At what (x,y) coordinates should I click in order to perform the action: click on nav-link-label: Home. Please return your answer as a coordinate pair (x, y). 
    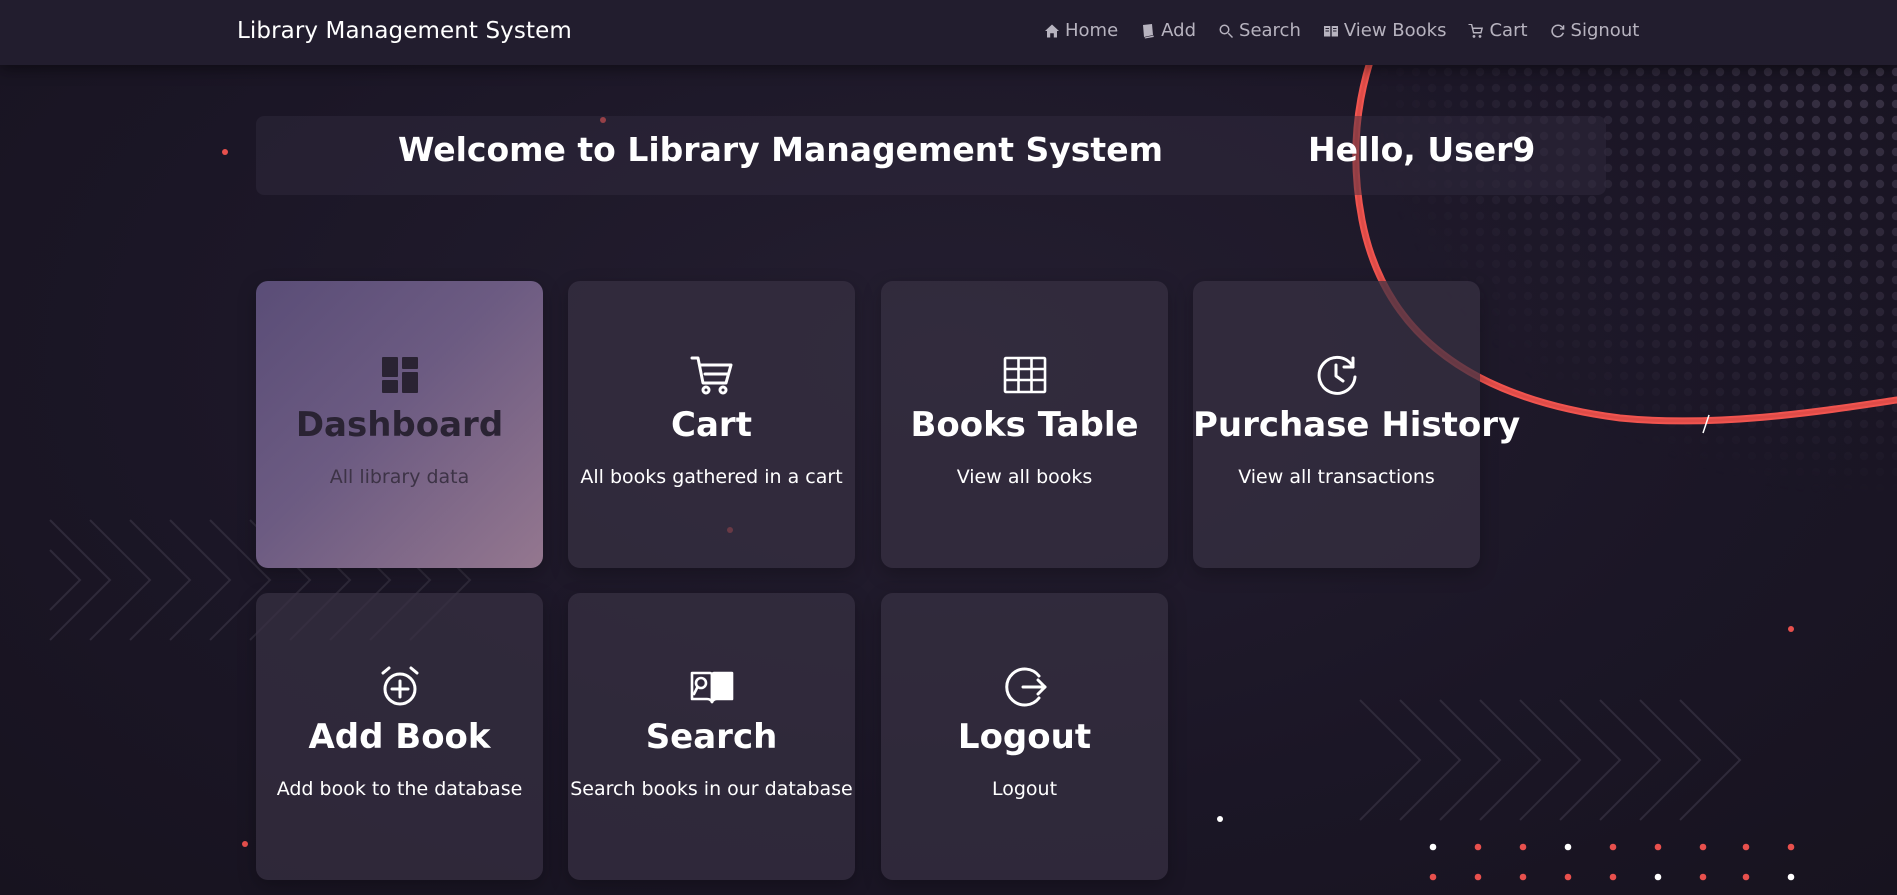
    Looking at the image, I should click on (1092, 30).